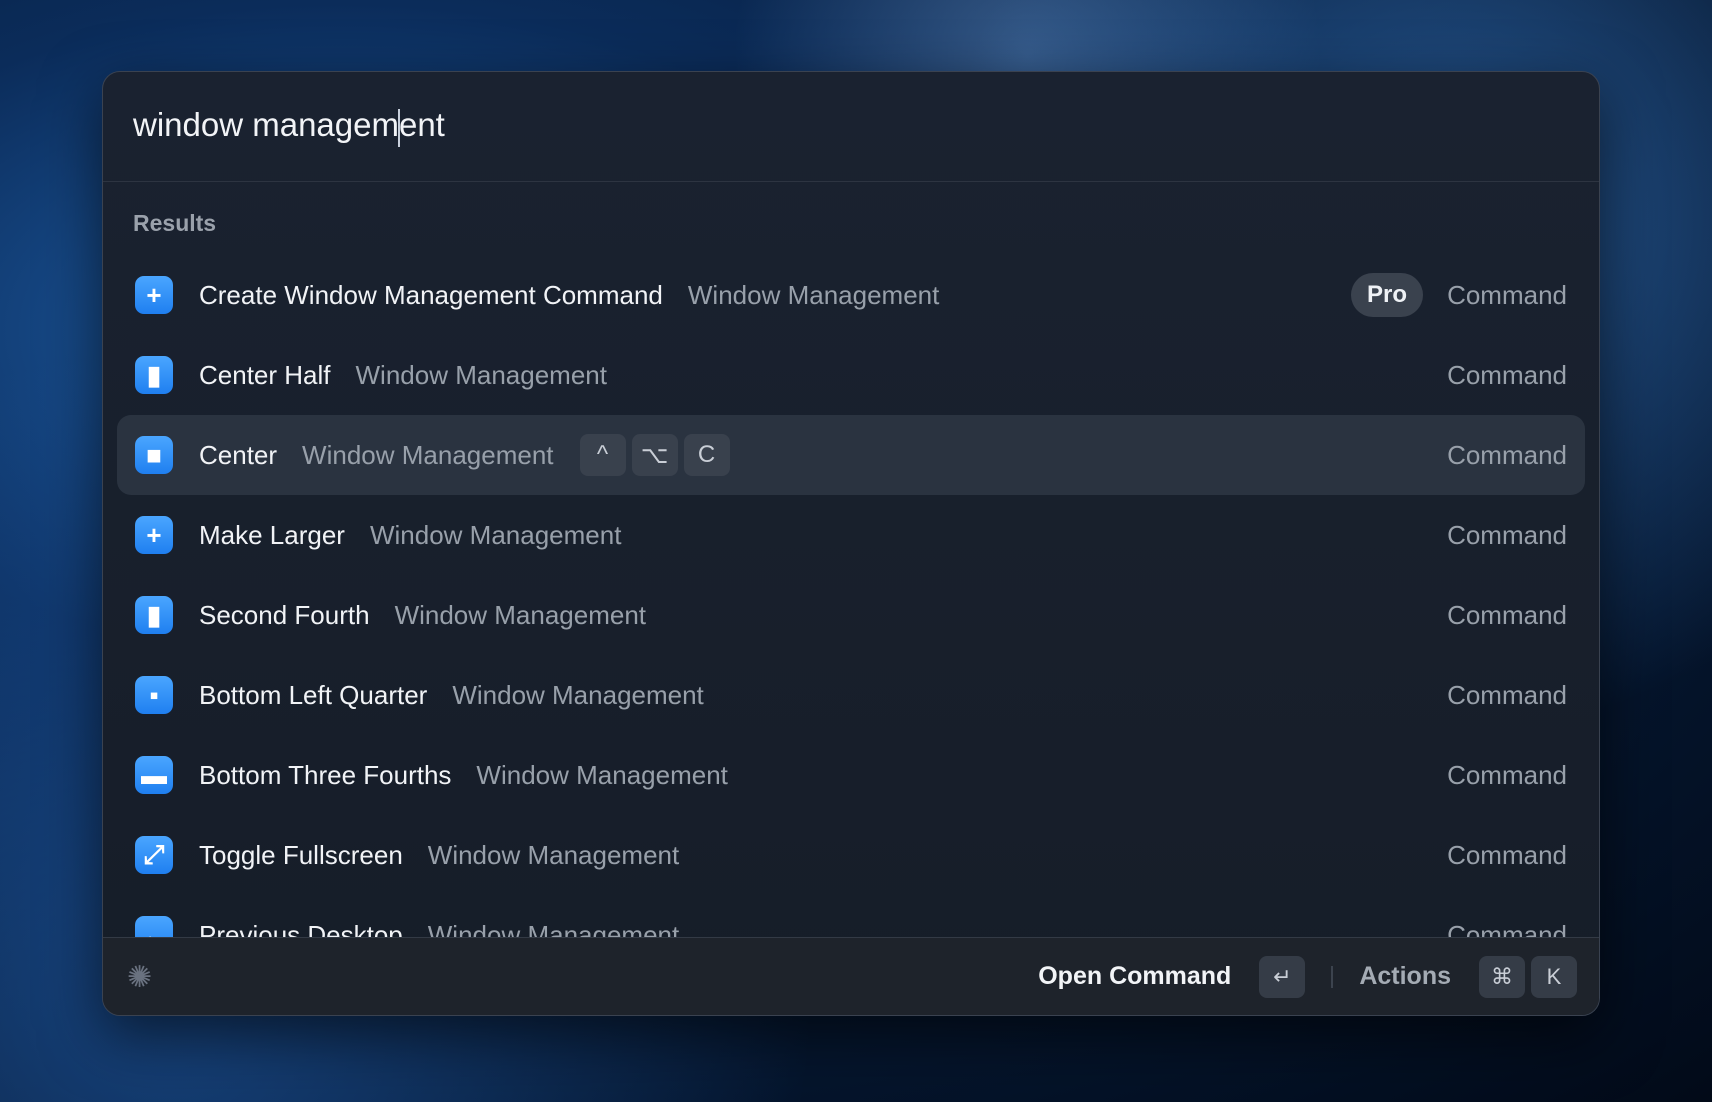  I want to click on result-row: ■ Center Window Management ^ ⌥ C Command, so click(851, 455).